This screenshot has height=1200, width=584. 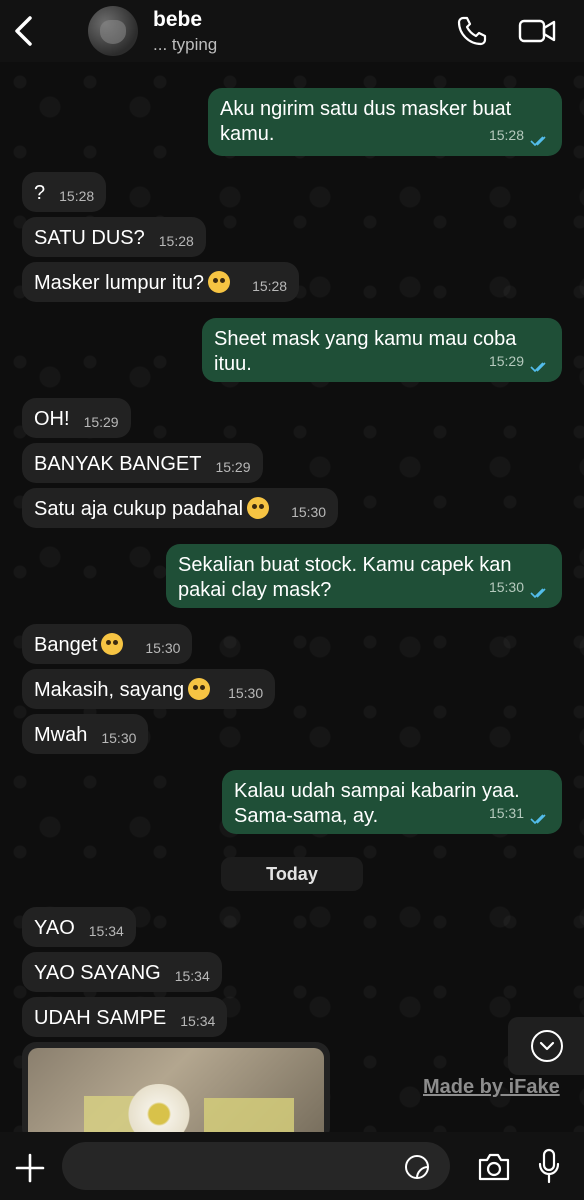 What do you see at coordinates (54, 928) in the screenshot?
I see `message-text: YAO` at bounding box center [54, 928].